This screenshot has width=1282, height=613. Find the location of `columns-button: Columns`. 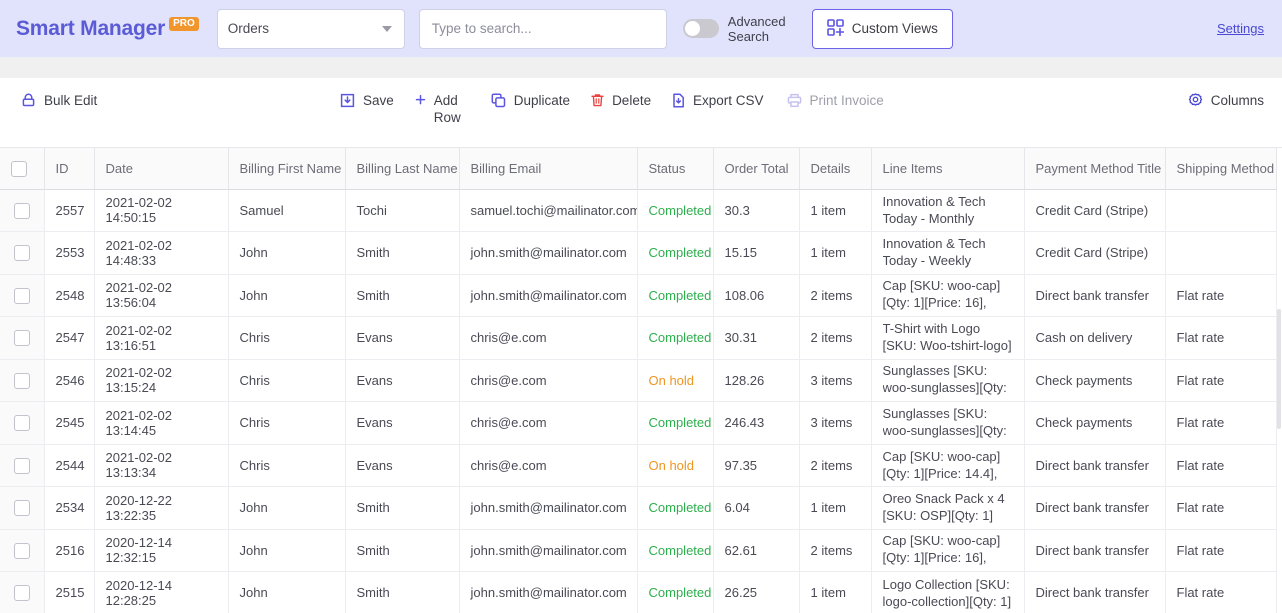

columns-button: Columns is located at coordinates (1225, 102).